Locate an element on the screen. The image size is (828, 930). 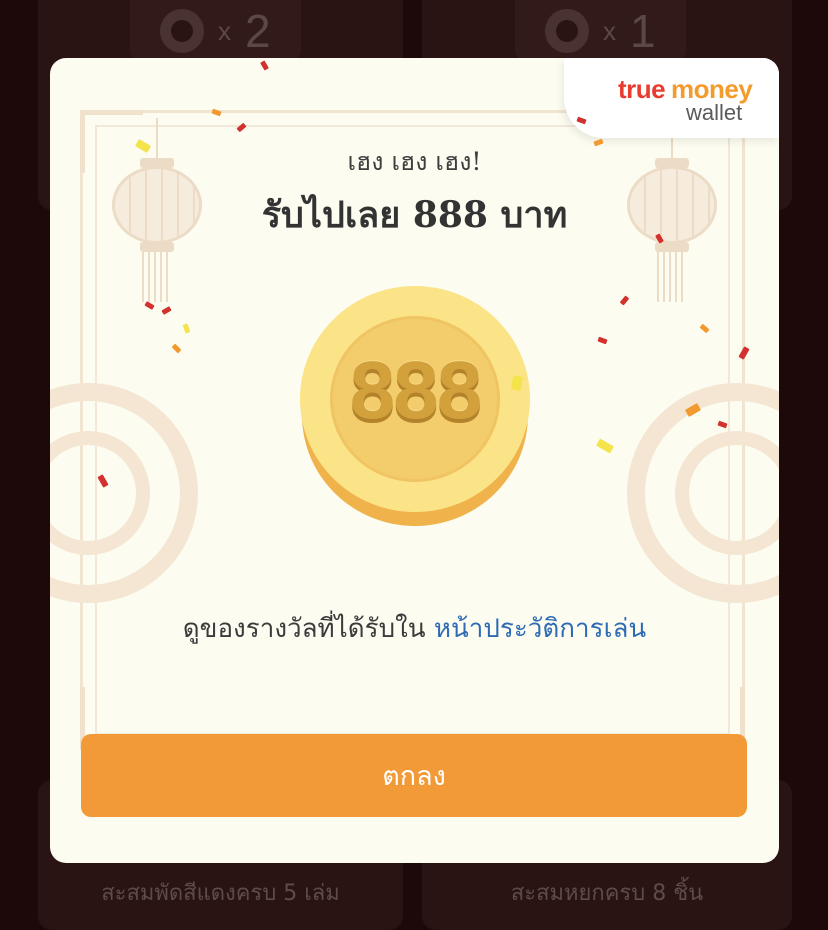
coin-value: 888 is located at coordinates (416, 390).